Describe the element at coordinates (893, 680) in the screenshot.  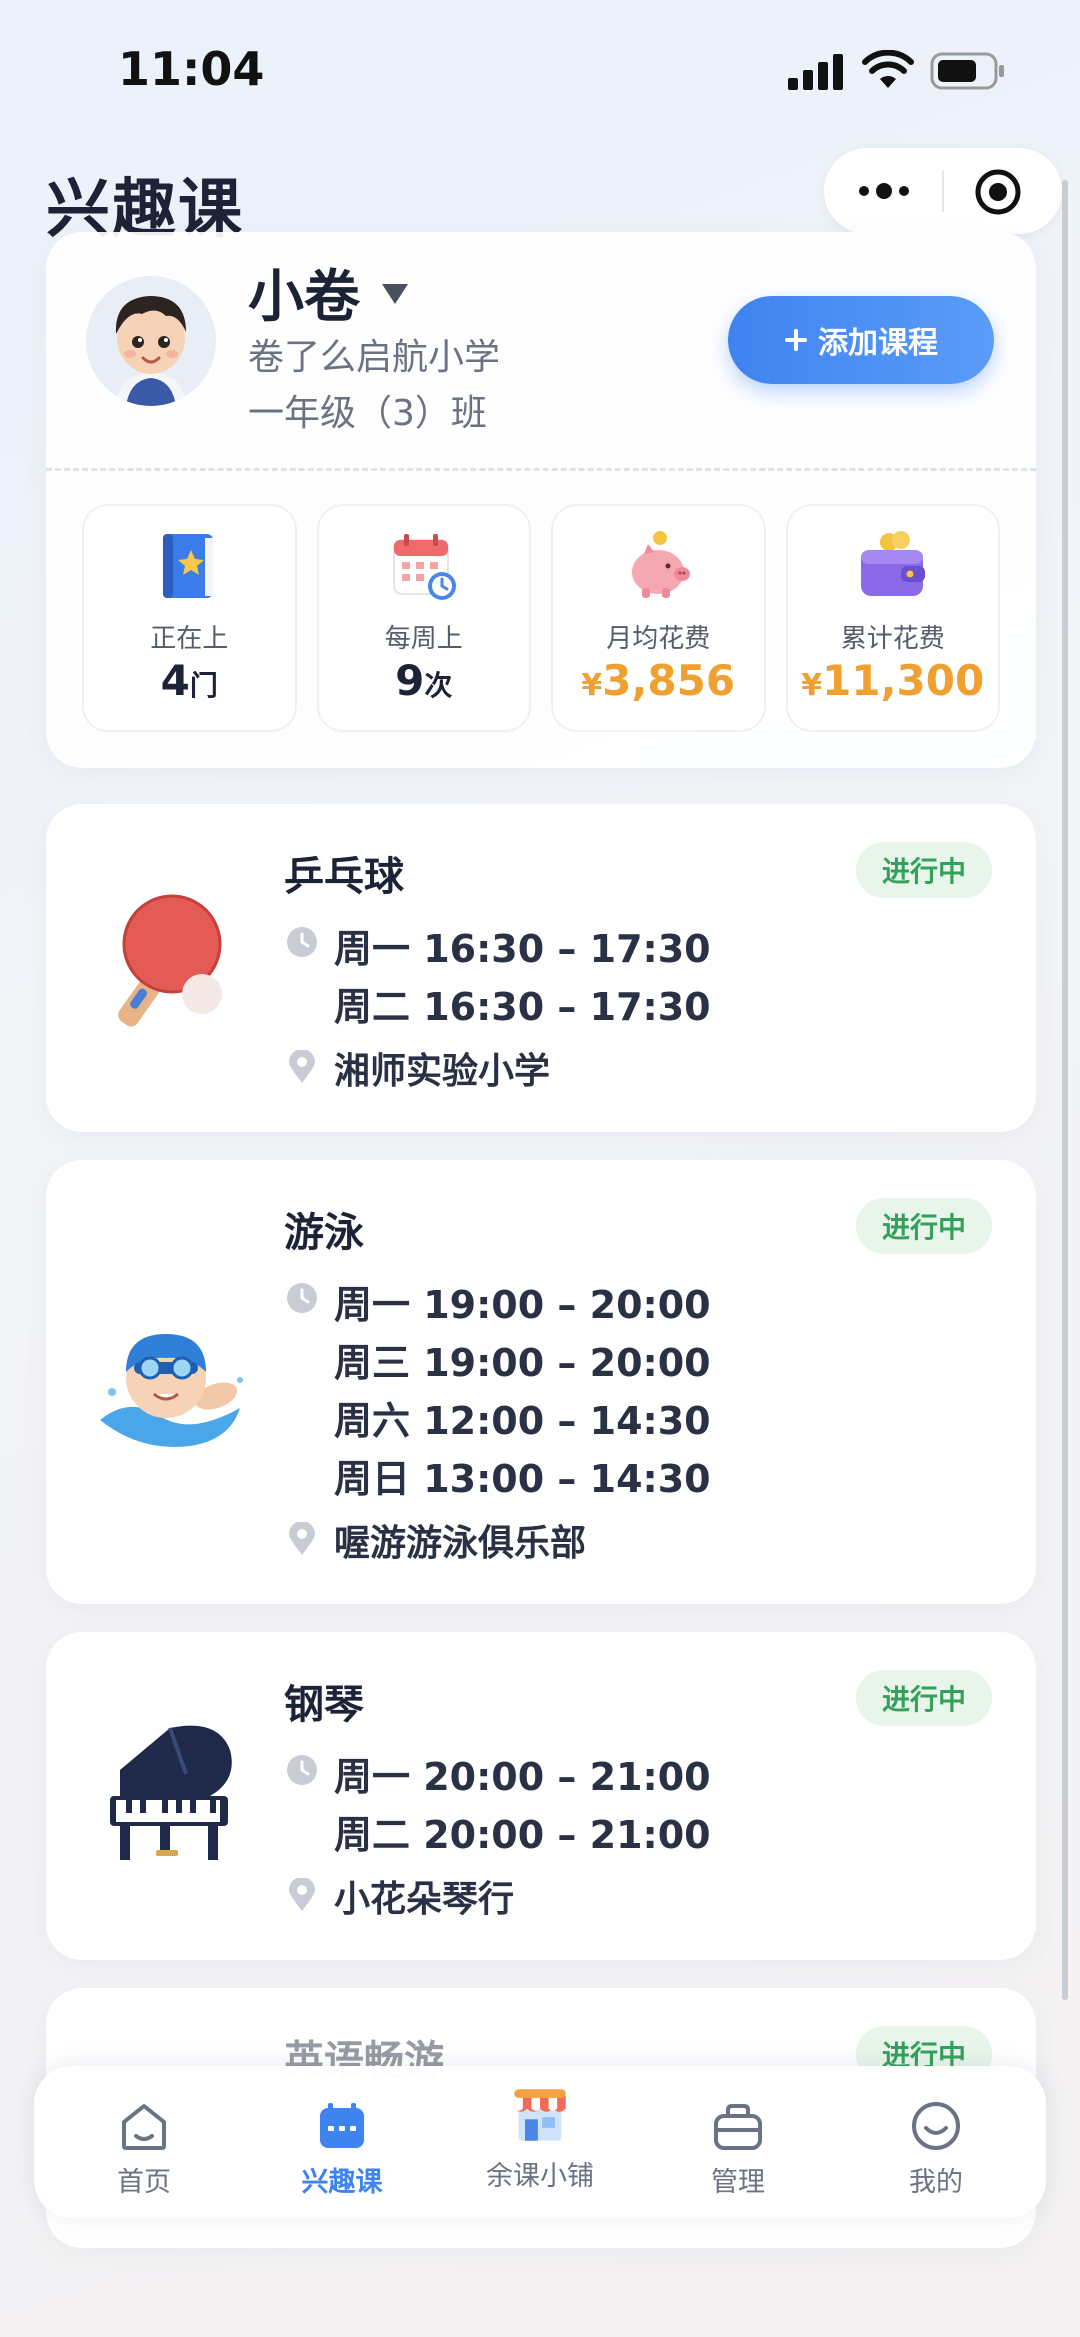
I see `stat-value: ¥11,300` at that location.